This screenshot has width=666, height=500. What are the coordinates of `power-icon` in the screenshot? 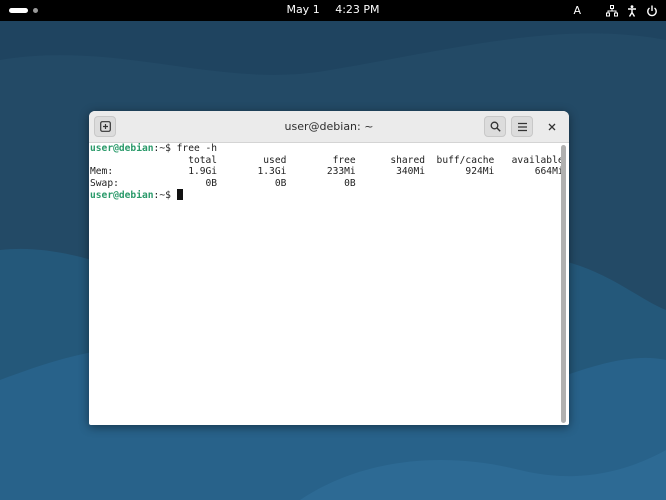 It's located at (652, 11).